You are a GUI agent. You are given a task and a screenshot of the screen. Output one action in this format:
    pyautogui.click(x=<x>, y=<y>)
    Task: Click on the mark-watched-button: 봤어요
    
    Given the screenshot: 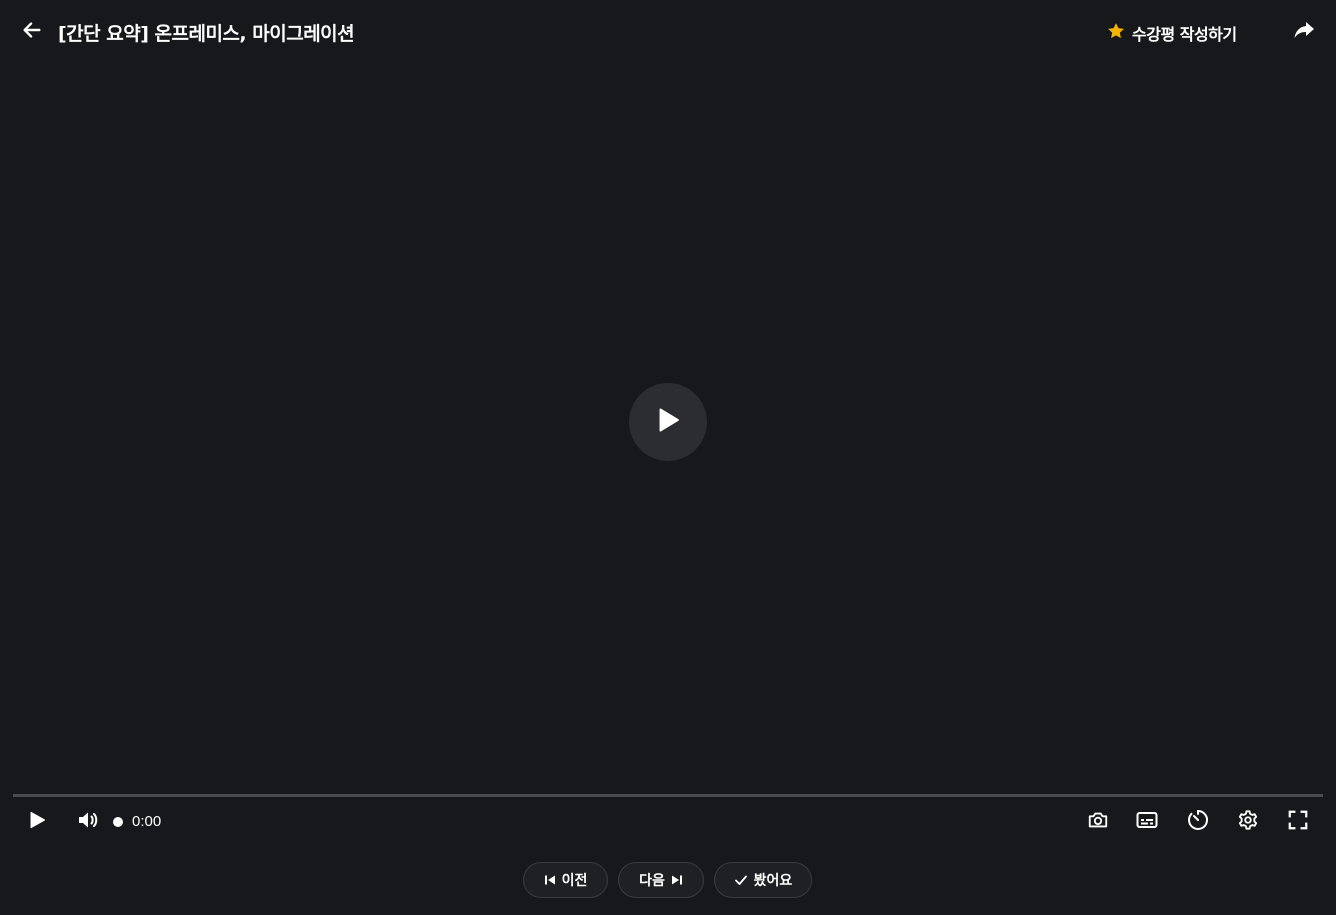 What is the action you would take?
    pyautogui.click(x=763, y=880)
    